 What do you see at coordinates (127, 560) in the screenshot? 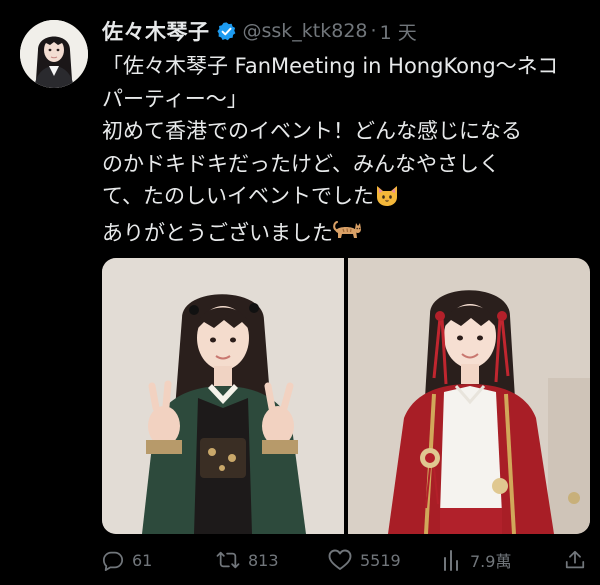
I see `reply-button: 61` at bounding box center [127, 560].